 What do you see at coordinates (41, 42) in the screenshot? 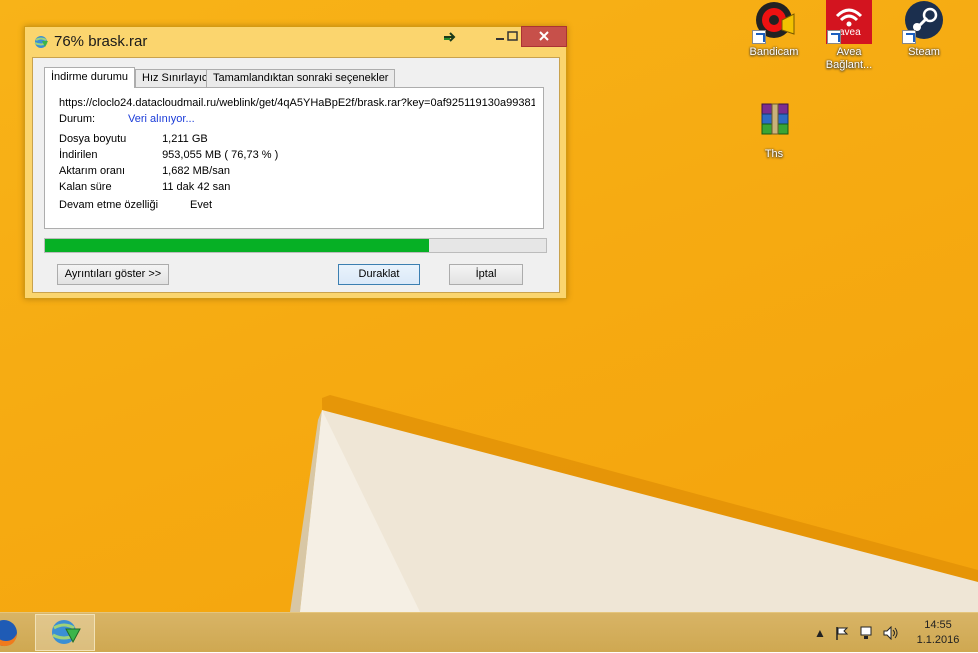
I see `idm-globe-icon` at bounding box center [41, 42].